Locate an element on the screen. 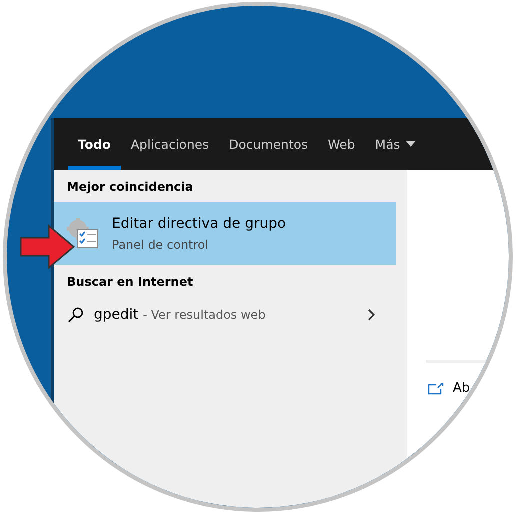 The height and width of the screenshot is (520, 520). chevron-icon is located at coordinates (372, 315).